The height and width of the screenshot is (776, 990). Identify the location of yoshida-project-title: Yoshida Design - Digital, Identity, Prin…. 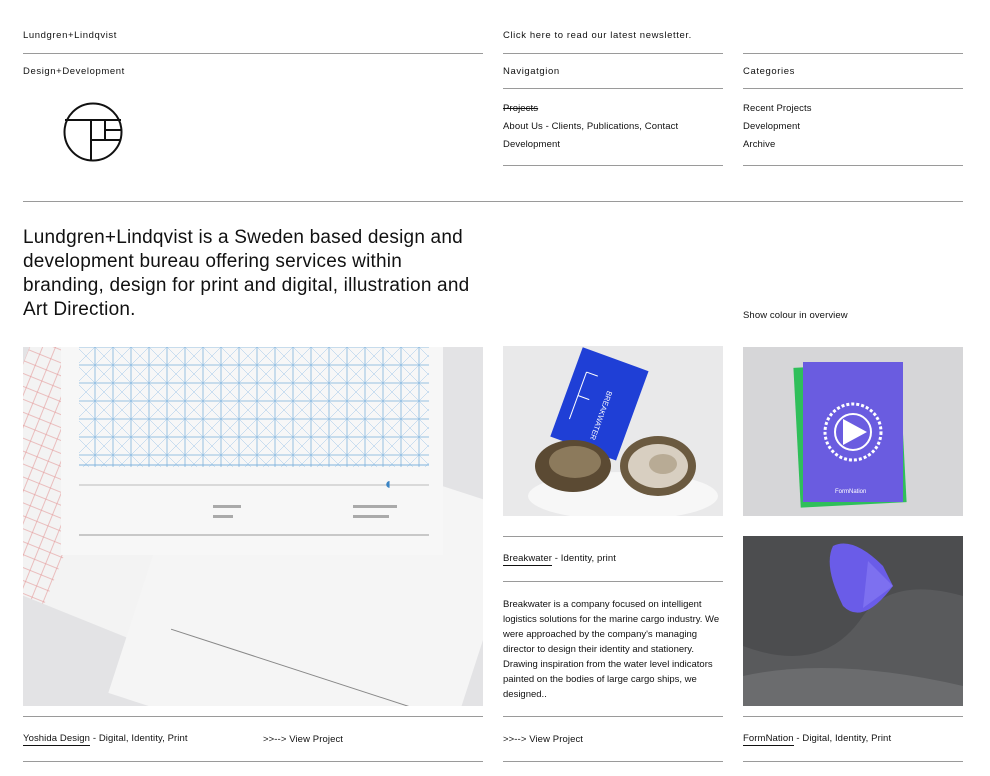
(105, 739).